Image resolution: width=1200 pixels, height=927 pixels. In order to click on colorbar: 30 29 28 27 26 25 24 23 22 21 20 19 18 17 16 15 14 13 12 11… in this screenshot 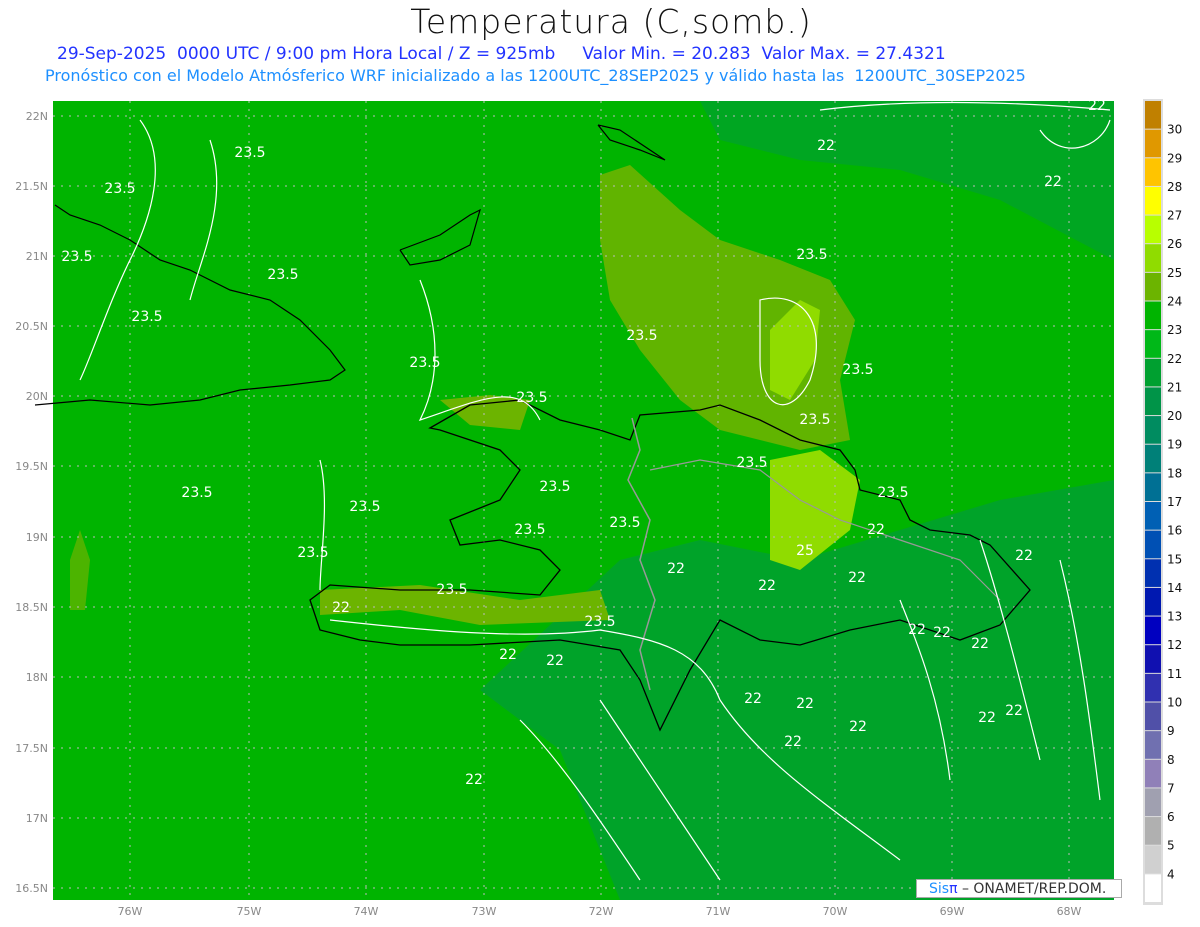, I will do `click(1162, 502)`.